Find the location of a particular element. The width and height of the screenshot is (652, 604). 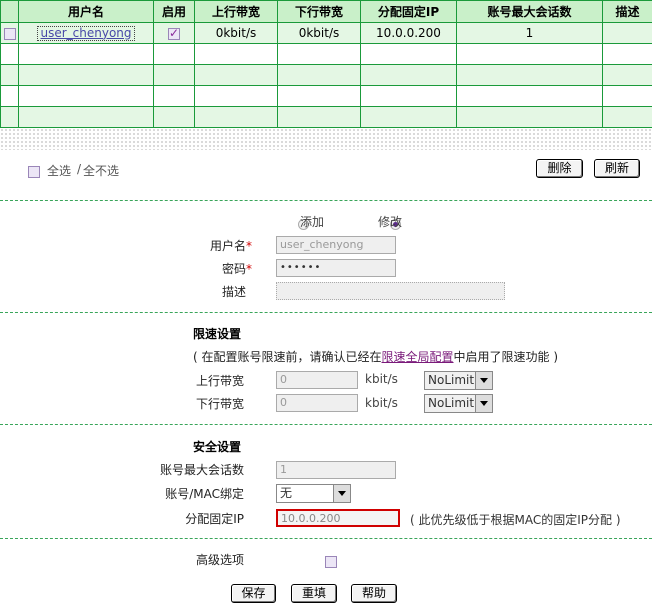

row-username-link: user_chenyong is located at coordinates (86, 33).